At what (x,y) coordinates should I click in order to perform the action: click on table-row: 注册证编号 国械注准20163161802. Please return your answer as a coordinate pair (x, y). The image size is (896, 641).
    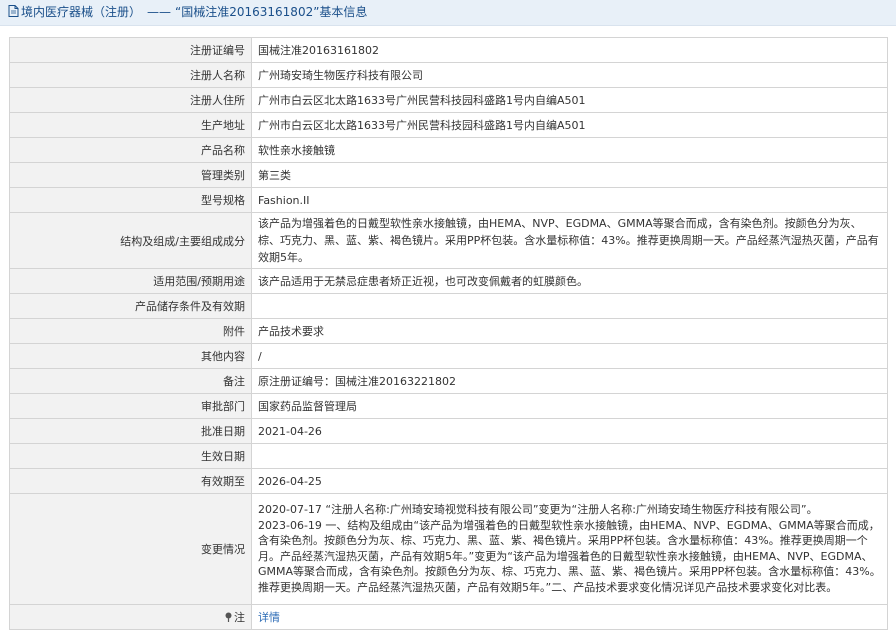
    Looking at the image, I should click on (448, 50).